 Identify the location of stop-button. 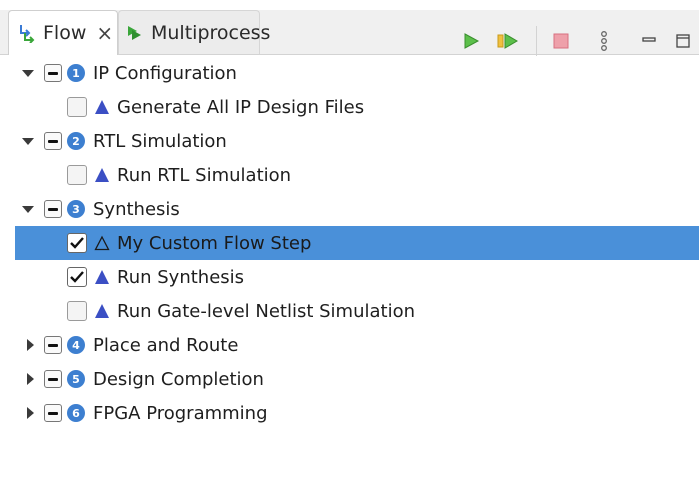
(561, 41).